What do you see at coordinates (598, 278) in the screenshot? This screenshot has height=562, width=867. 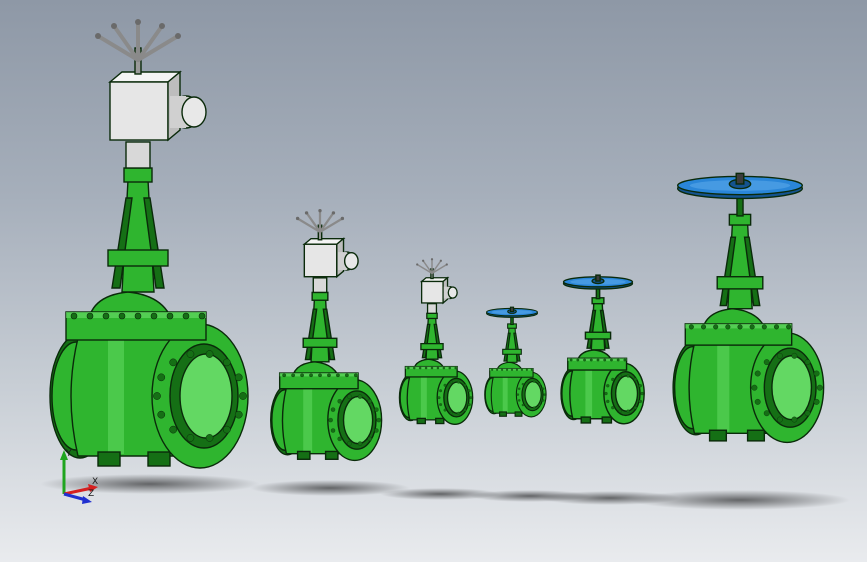 I see `hub-nut` at bounding box center [598, 278].